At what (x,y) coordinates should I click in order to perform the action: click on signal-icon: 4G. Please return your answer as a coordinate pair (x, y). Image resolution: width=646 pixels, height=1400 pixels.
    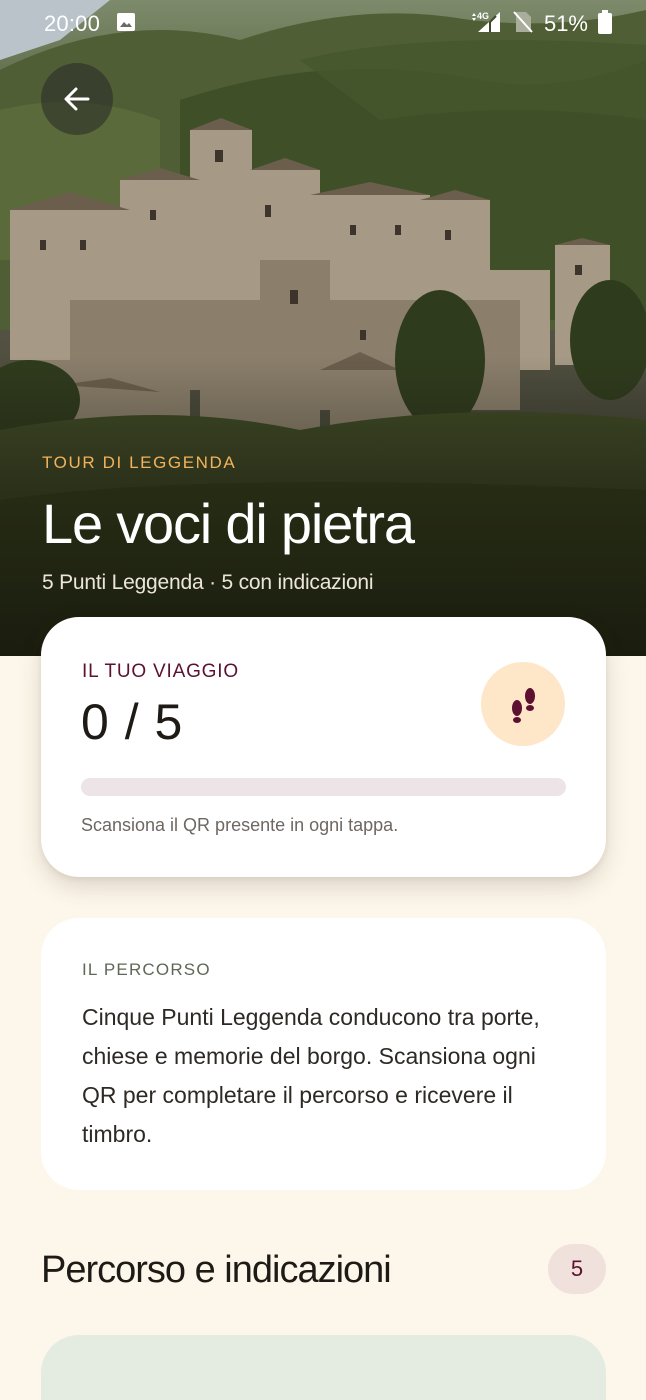
    Looking at the image, I should click on (485, 24).